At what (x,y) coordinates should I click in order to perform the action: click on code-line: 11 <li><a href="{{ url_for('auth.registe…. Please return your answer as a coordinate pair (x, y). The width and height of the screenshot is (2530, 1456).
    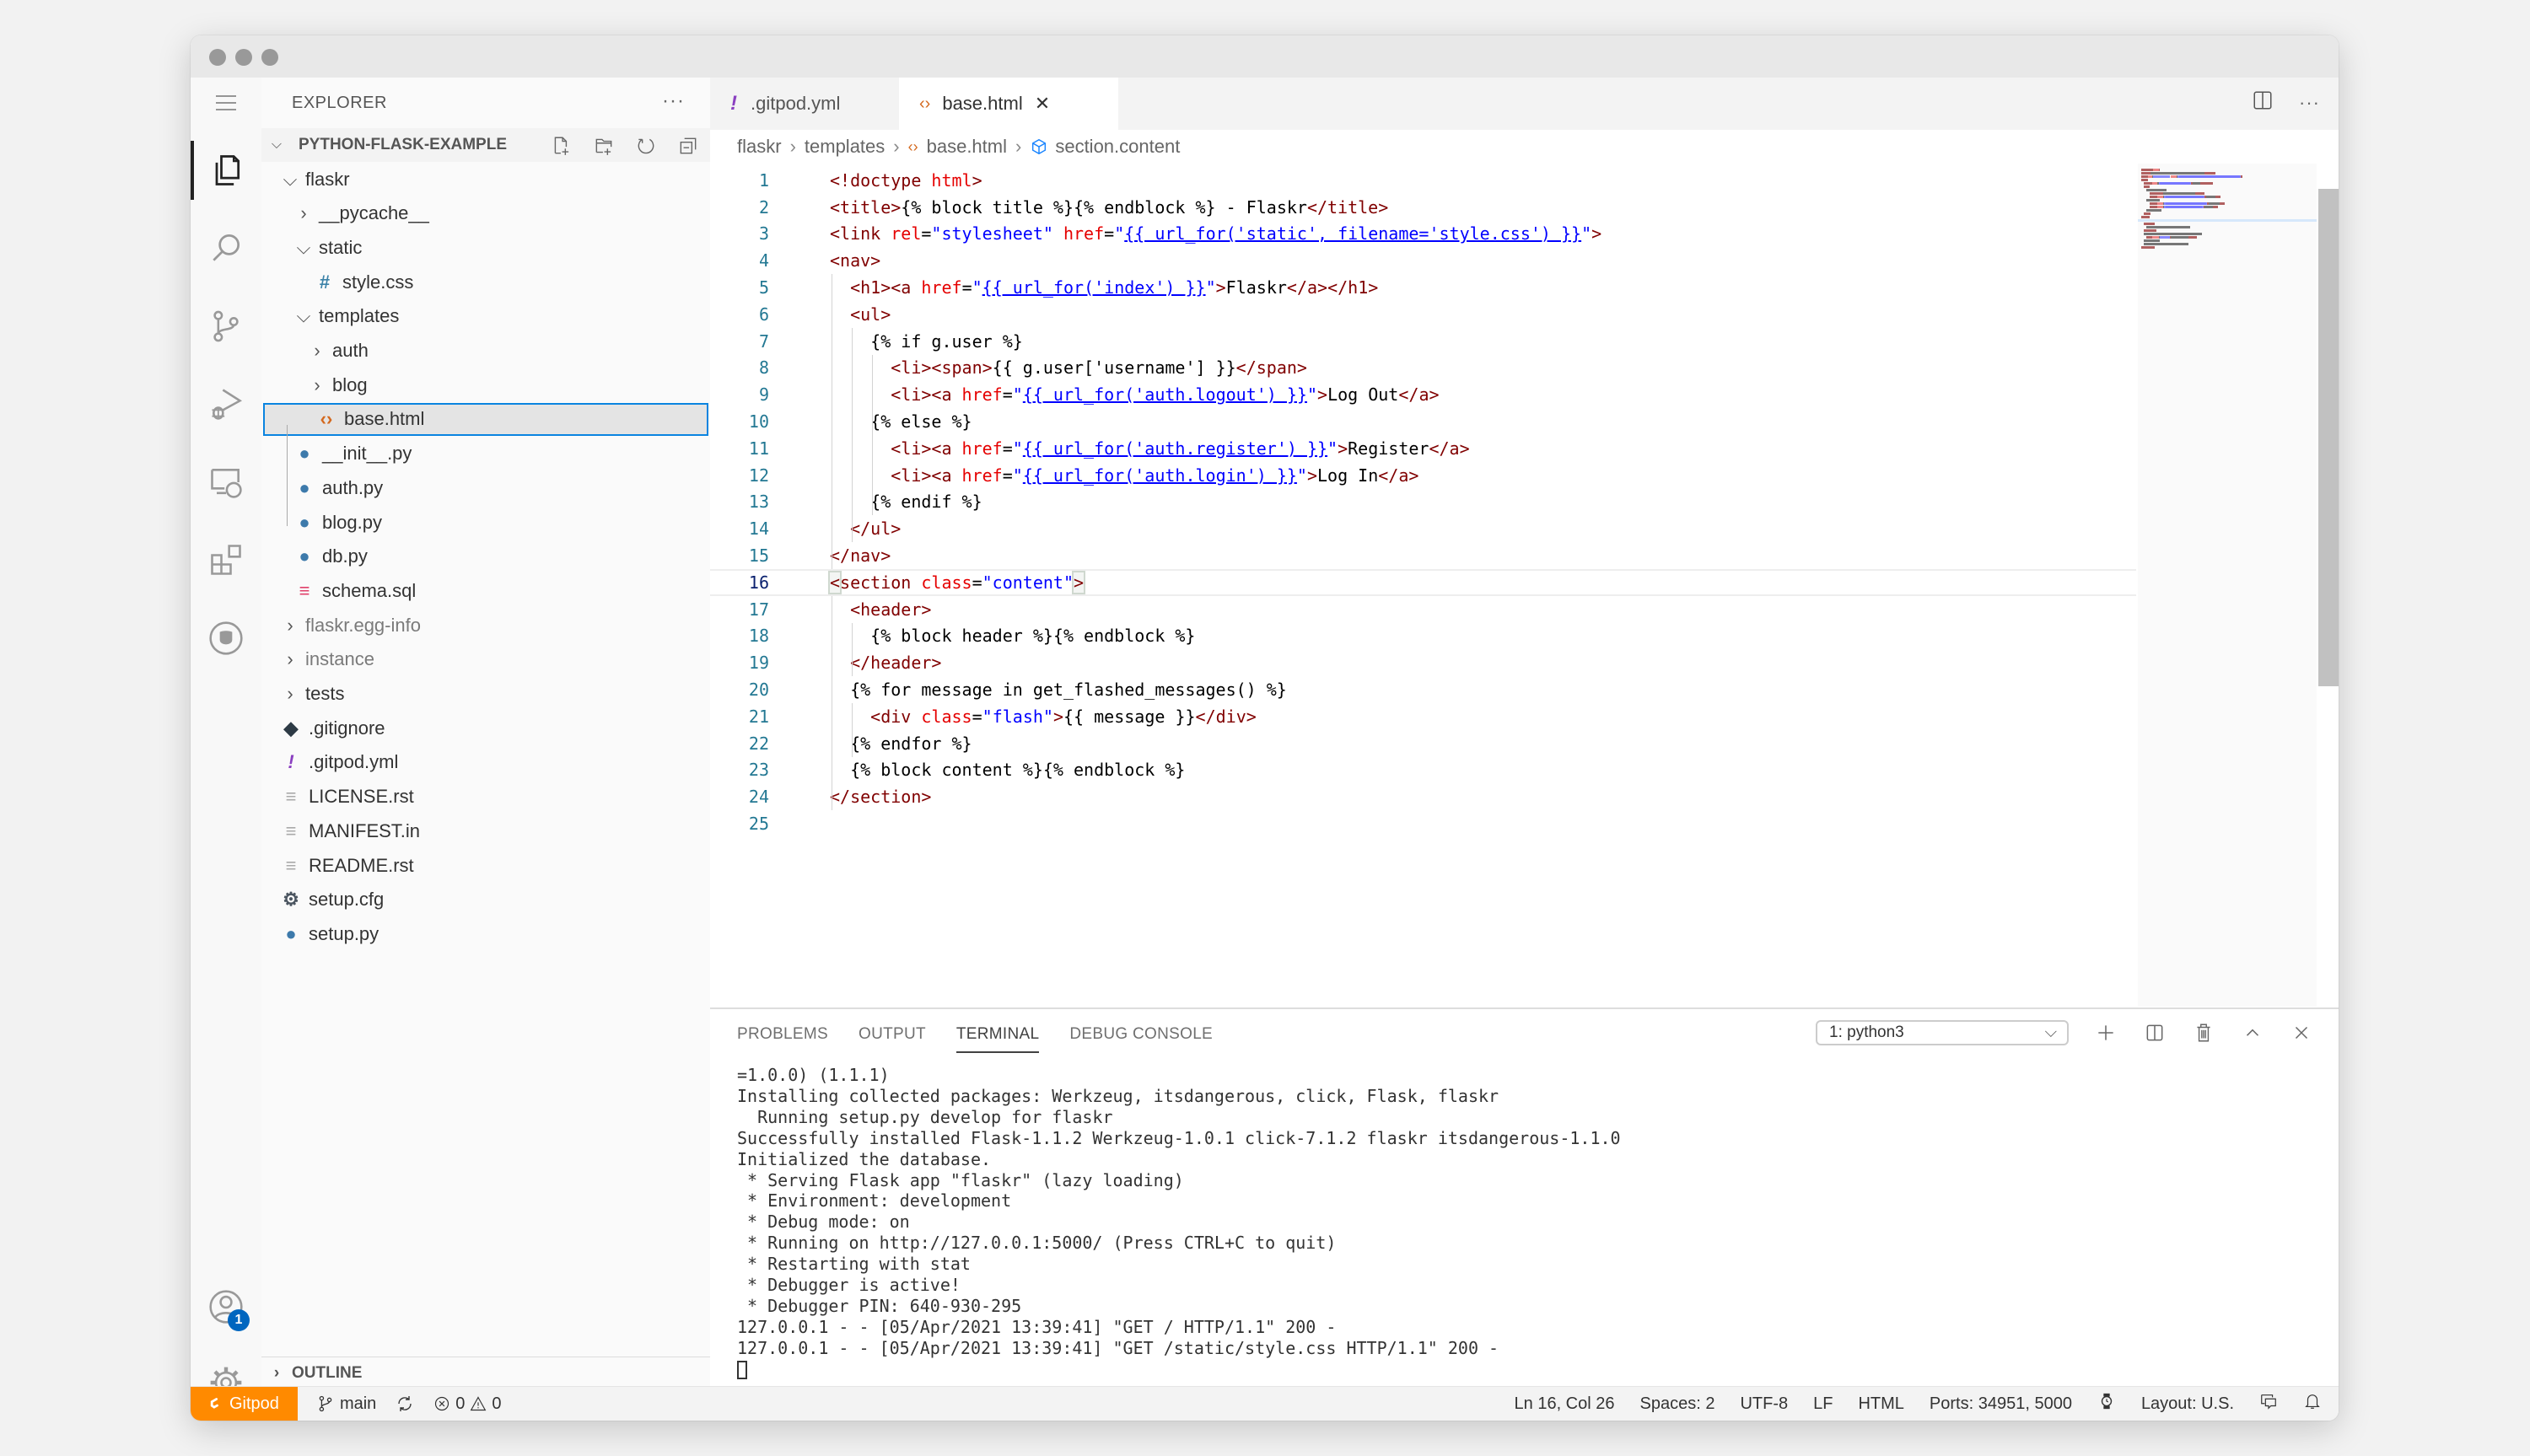
    Looking at the image, I should click on (1423, 448).